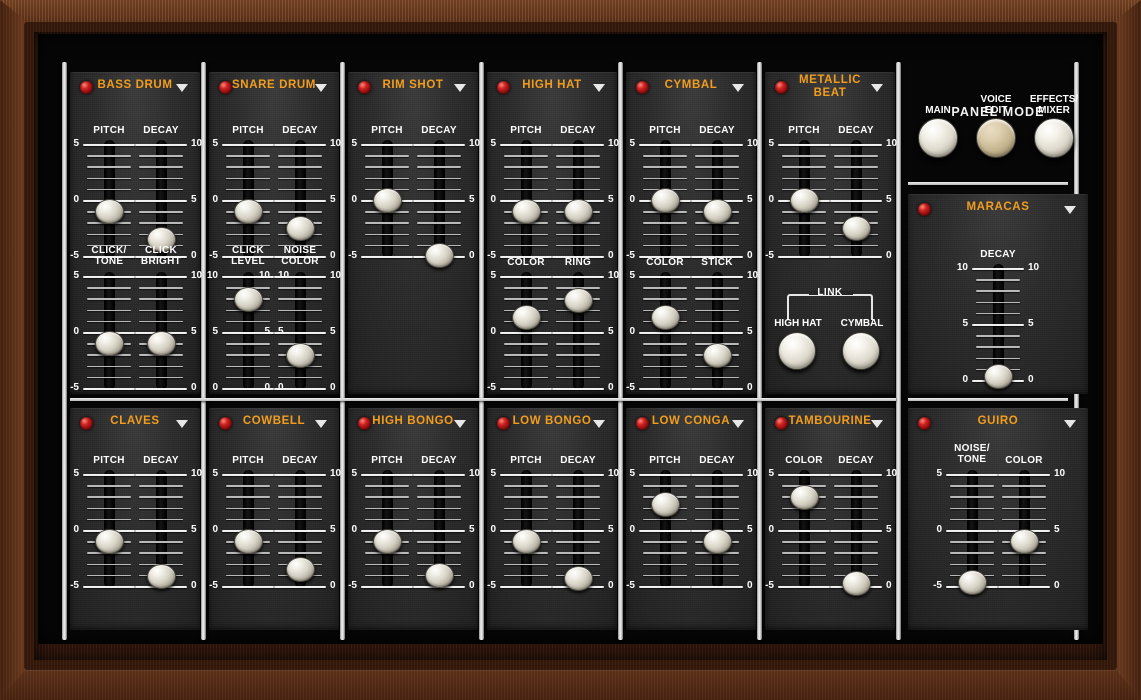  I want to click on high-bongo-pitch-slider-control: 5 0 -5, so click(380, 529).